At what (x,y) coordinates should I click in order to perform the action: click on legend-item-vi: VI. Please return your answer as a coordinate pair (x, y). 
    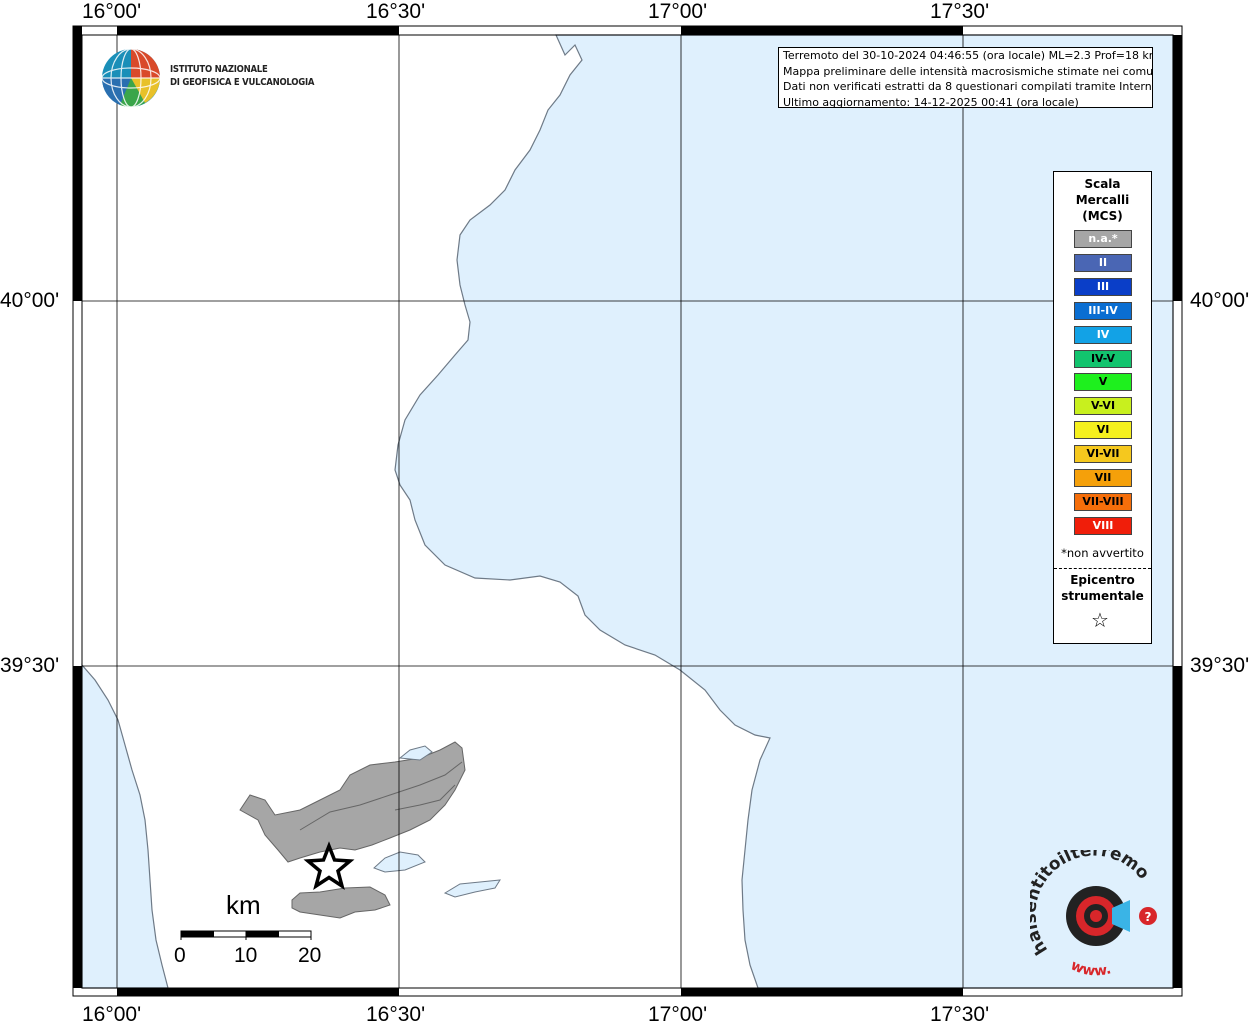
    Looking at the image, I should click on (1103, 430).